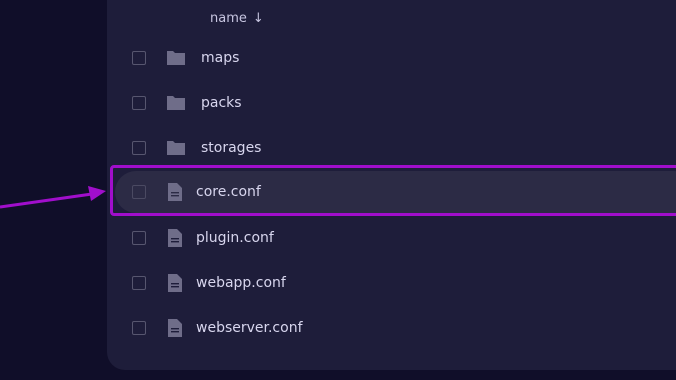 This screenshot has height=380, width=676. What do you see at coordinates (391, 58) in the screenshot?
I see `list-item: maps` at bounding box center [391, 58].